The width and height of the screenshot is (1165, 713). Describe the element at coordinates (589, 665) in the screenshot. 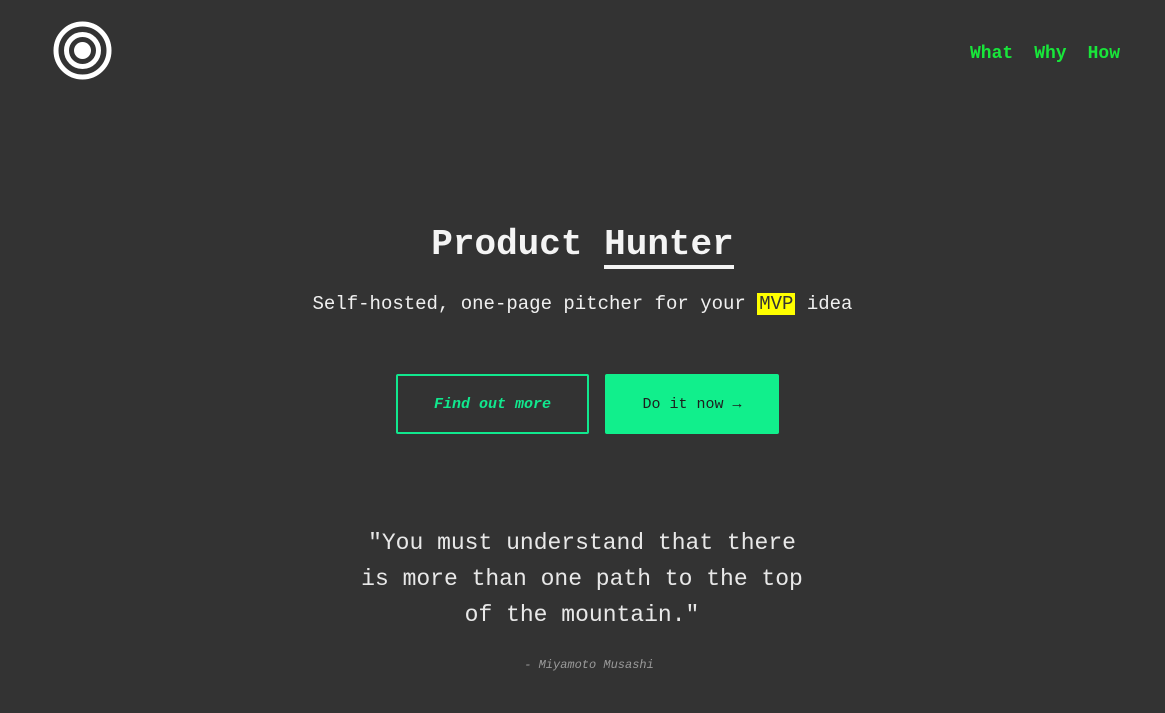

I see `quote-author: - Miyamoto Musashi` at that location.